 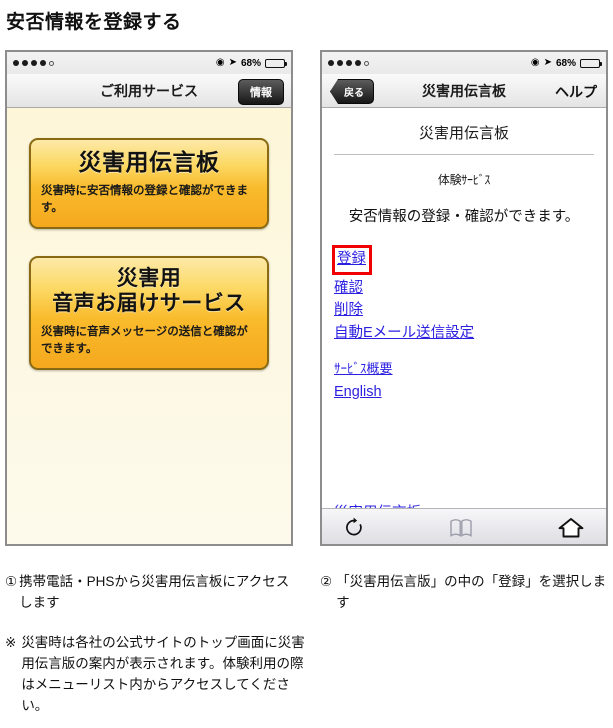 What do you see at coordinates (464, 180) in the screenshot?
I see `content-subtitle: 体験ｻｰﾋﾞｽ` at bounding box center [464, 180].